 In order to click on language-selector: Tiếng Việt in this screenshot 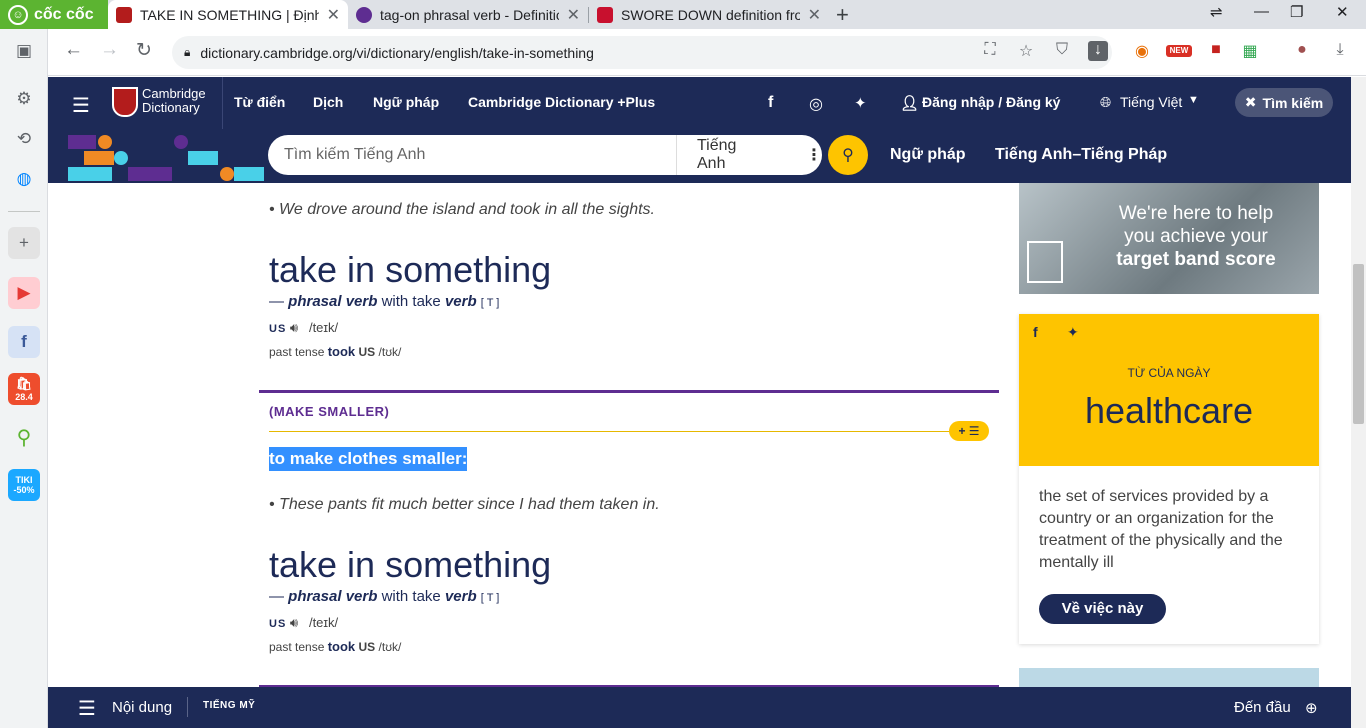, I will do `click(1151, 102)`.